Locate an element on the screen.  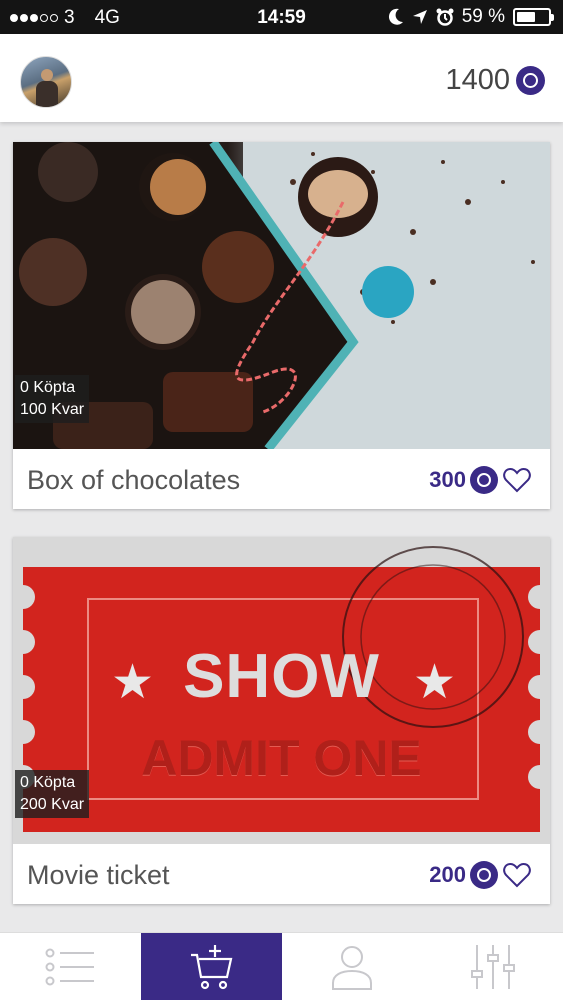
points-balance: 1400 is located at coordinates (495, 80).